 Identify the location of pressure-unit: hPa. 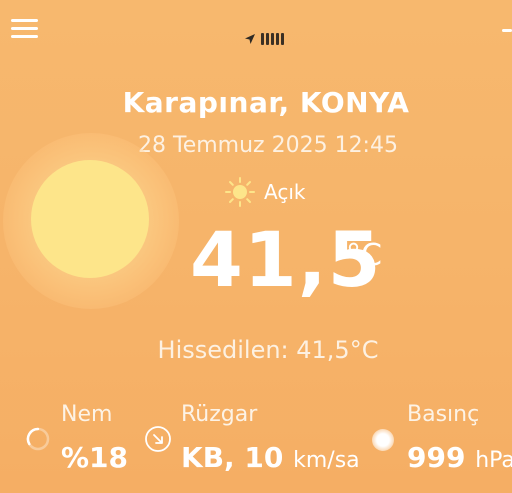
(493, 460).